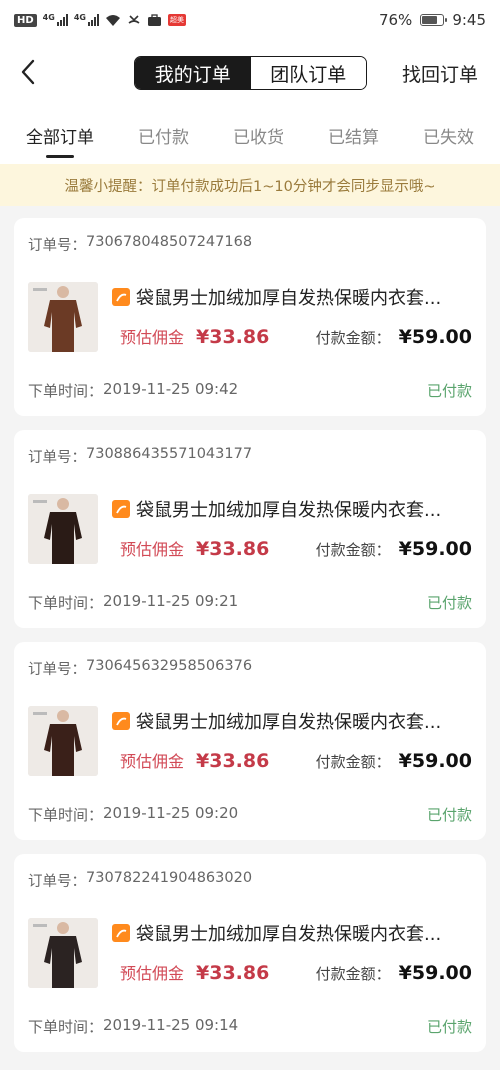  I want to click on order-time-value: 2019-11-25 09:14, so click(171, 1025).